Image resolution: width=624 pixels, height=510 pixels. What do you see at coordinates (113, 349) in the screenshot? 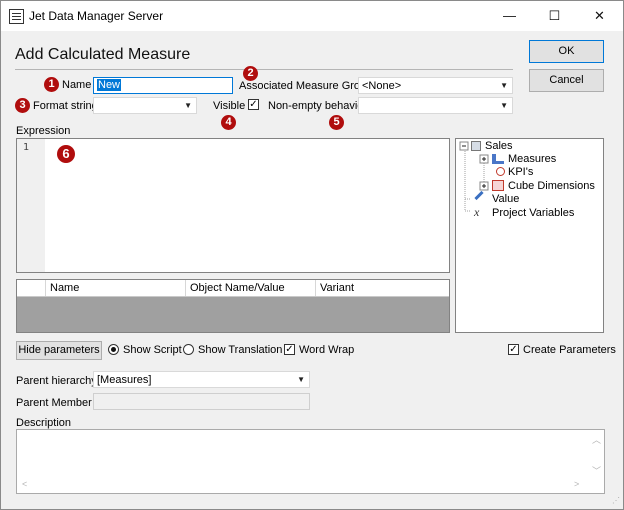
I see `show-script-radio` at bounding box center [113, 349].